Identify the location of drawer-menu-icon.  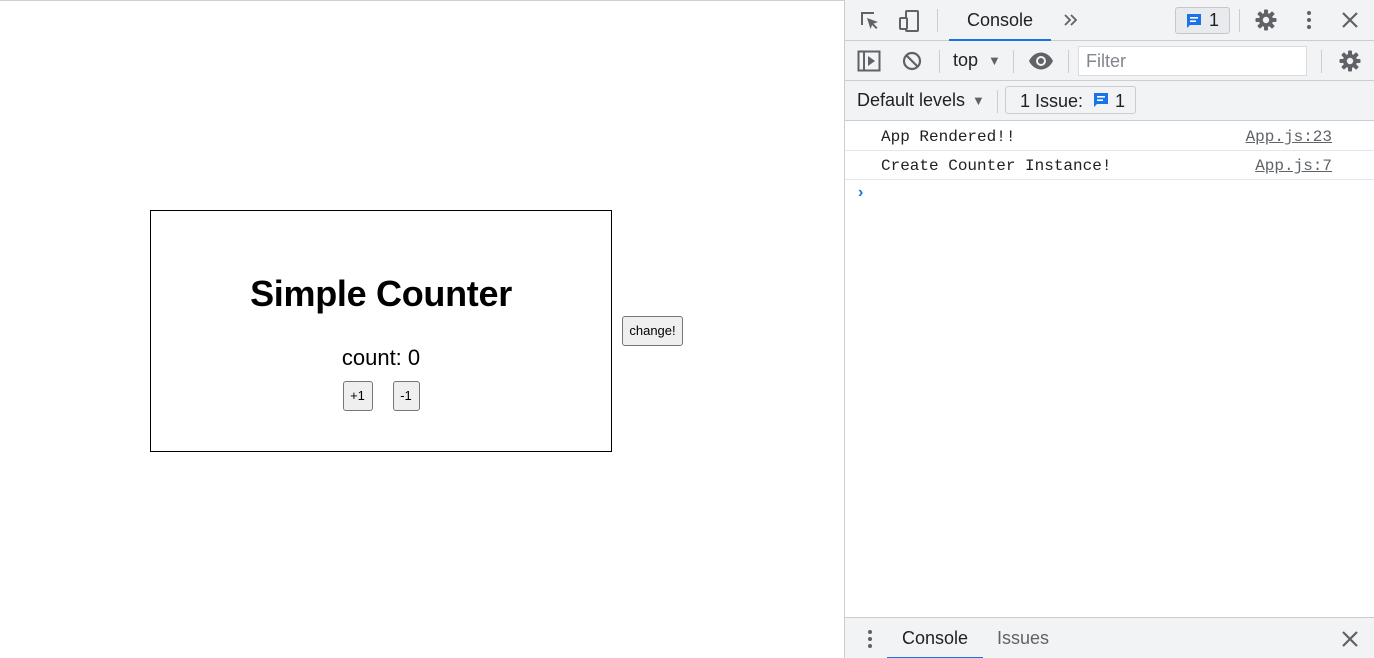
(870, 639).